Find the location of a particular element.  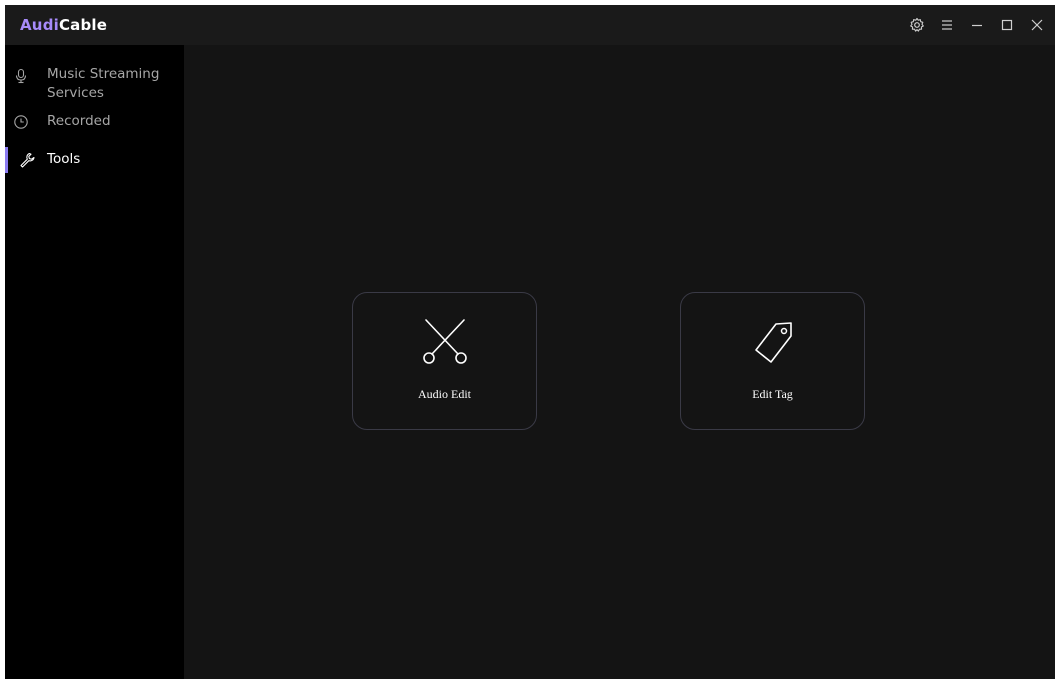

edit-tag-card: Edit Tag is located at coordinates (772, 361).